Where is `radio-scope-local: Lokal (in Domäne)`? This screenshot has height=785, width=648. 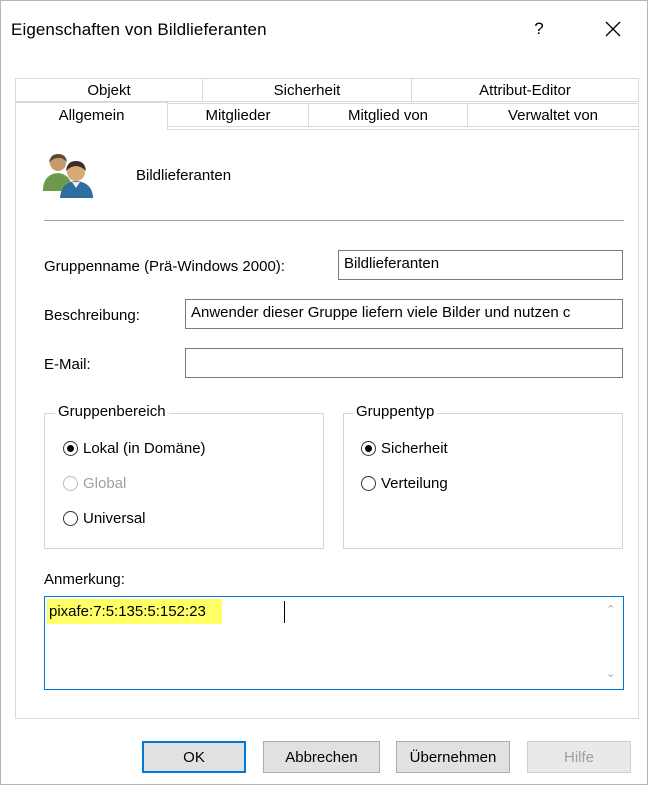
radio-scope-local: Lokal (in Domäne) is located at coordinates (134, 448).